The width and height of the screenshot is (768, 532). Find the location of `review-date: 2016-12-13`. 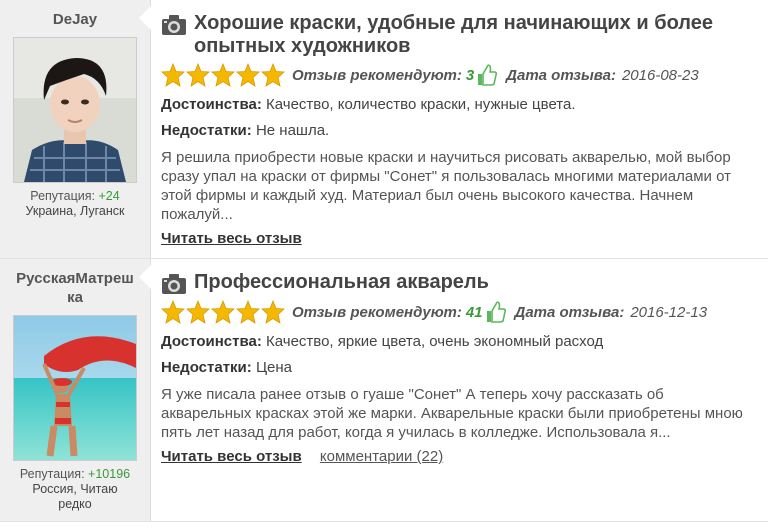

review-date: 2016-12-13 is located at coordinates (669, 312).